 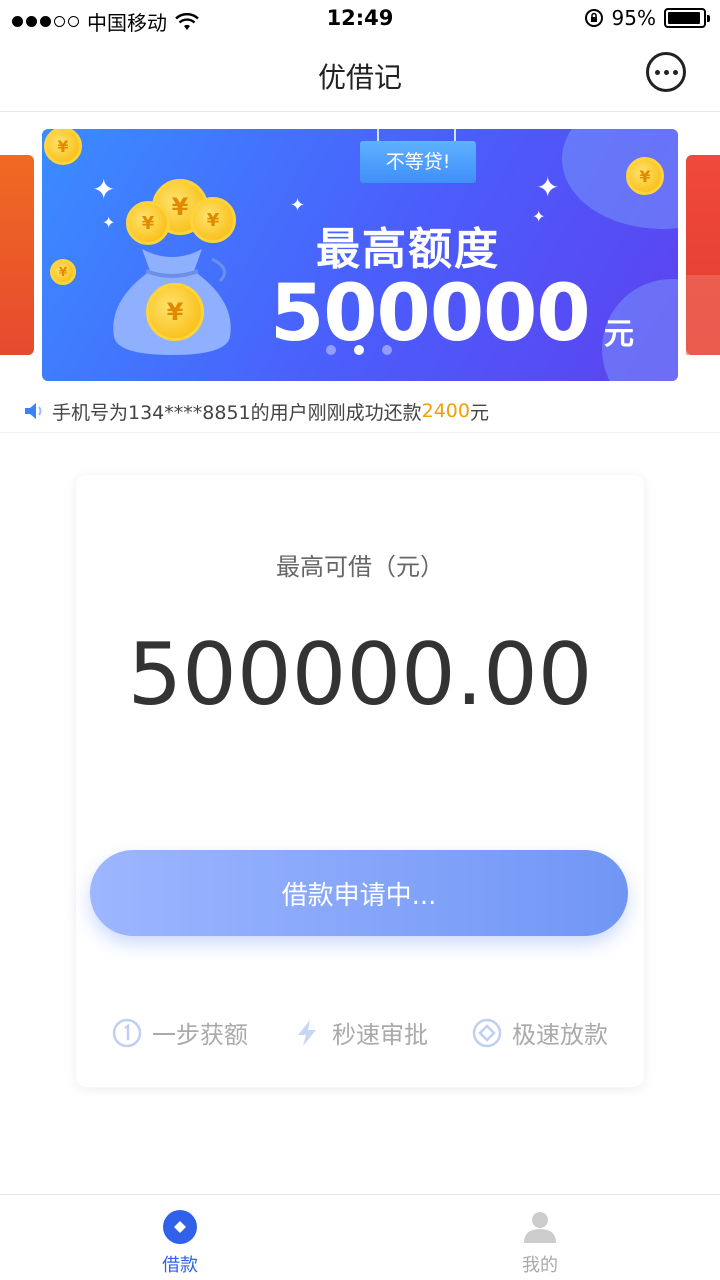 What do you see at coordinates (127, 1032) in the screenshot?
I see `number-one-icon` at bounding box center [127, 1032].